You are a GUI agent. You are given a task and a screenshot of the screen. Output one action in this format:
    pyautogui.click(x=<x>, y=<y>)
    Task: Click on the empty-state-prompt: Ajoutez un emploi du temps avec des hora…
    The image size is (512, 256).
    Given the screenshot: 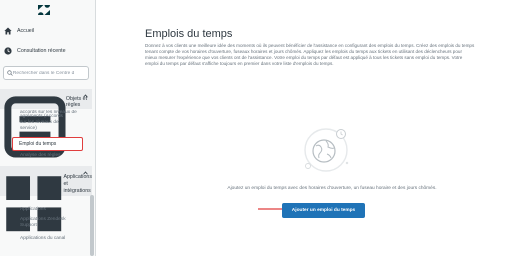 What is the action you would take?
    pyautogui.click(x=332, y=188)
    